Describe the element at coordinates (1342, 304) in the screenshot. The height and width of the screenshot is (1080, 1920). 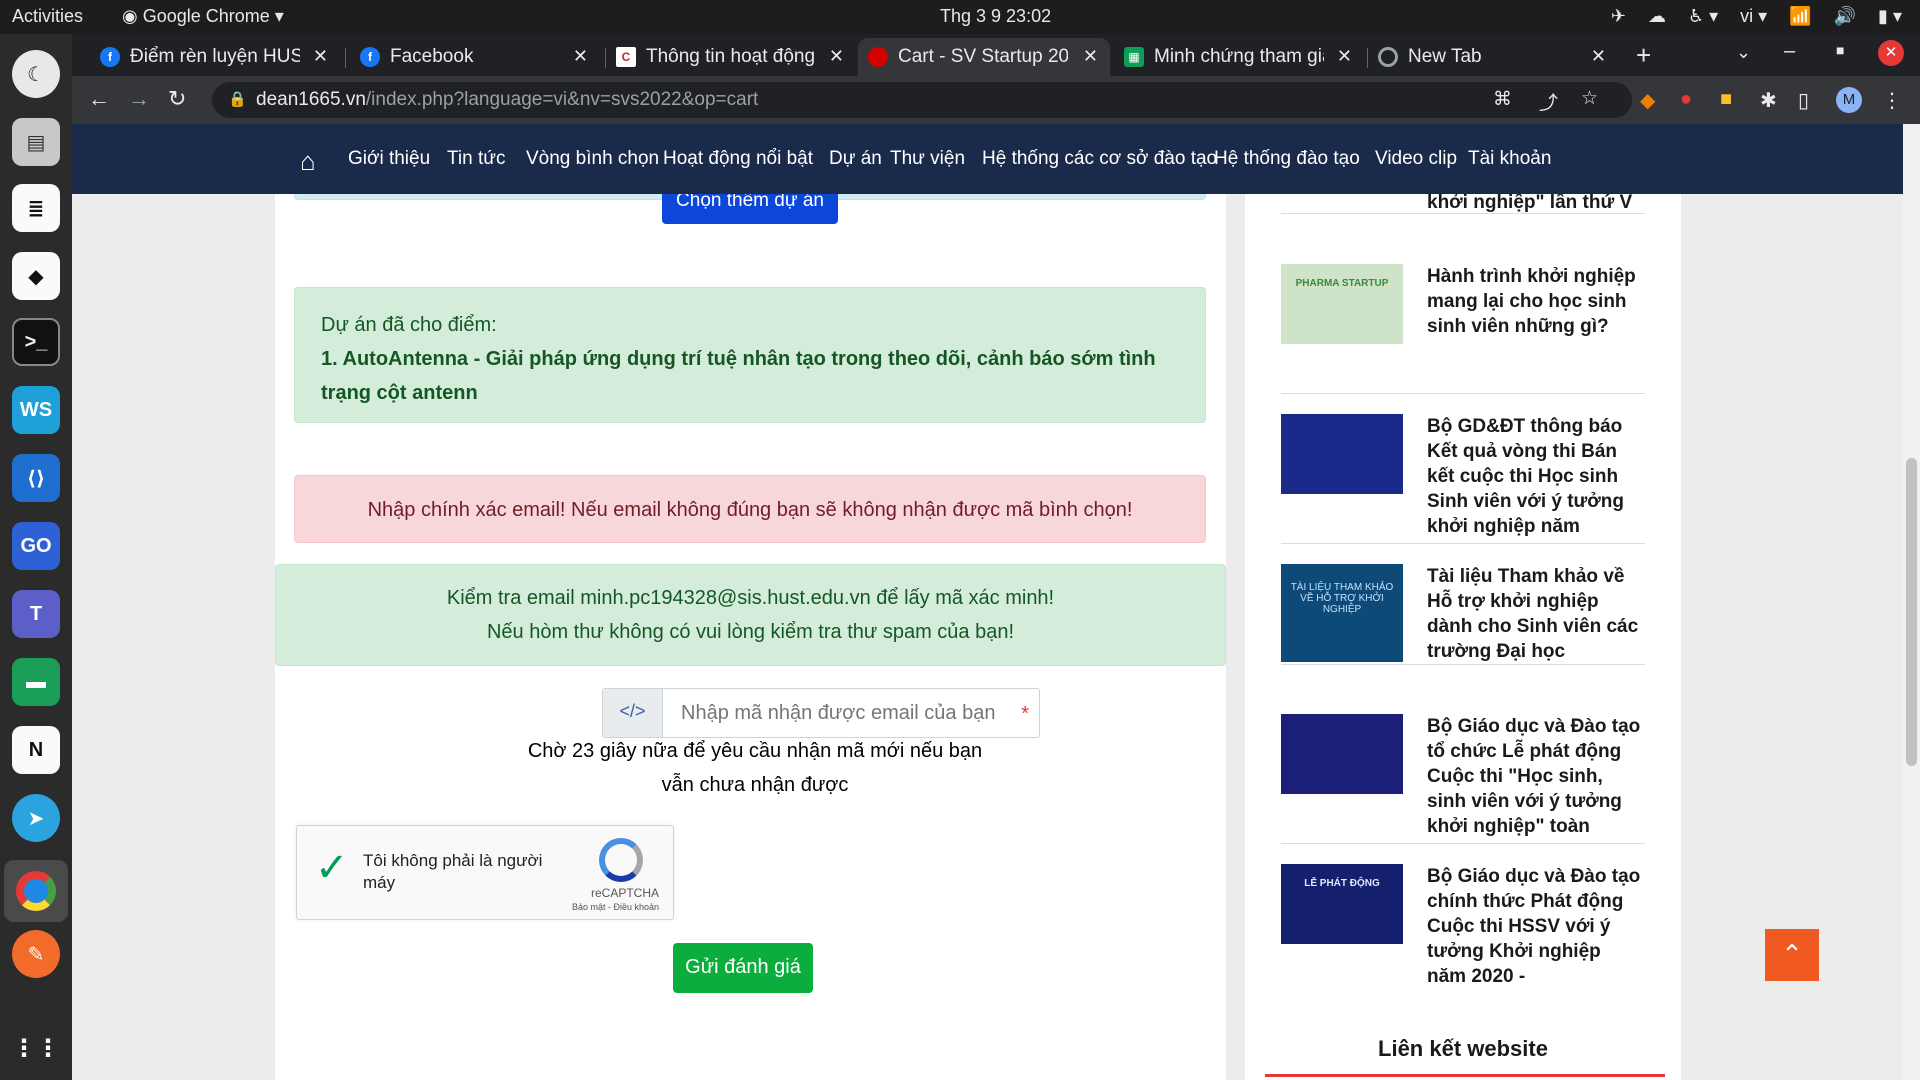
I see `news-thumbnail: PHARMA STARTUP` at that location.